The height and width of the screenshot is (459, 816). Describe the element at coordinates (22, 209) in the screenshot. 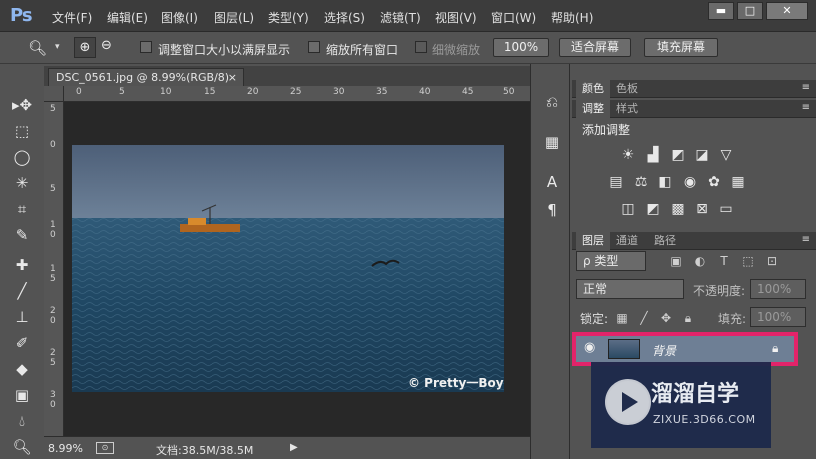

I see `crop-tool-icon: ⌗` at that location.